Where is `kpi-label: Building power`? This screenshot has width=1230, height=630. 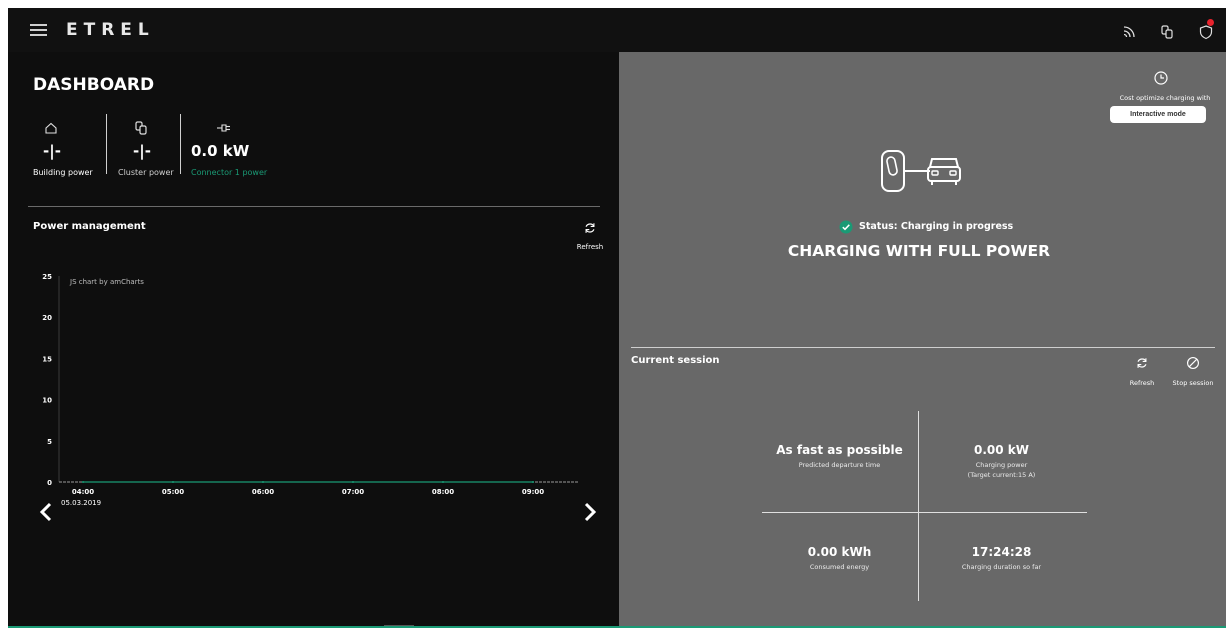
kpi-label: Building power is located at coordinates (63, 172).